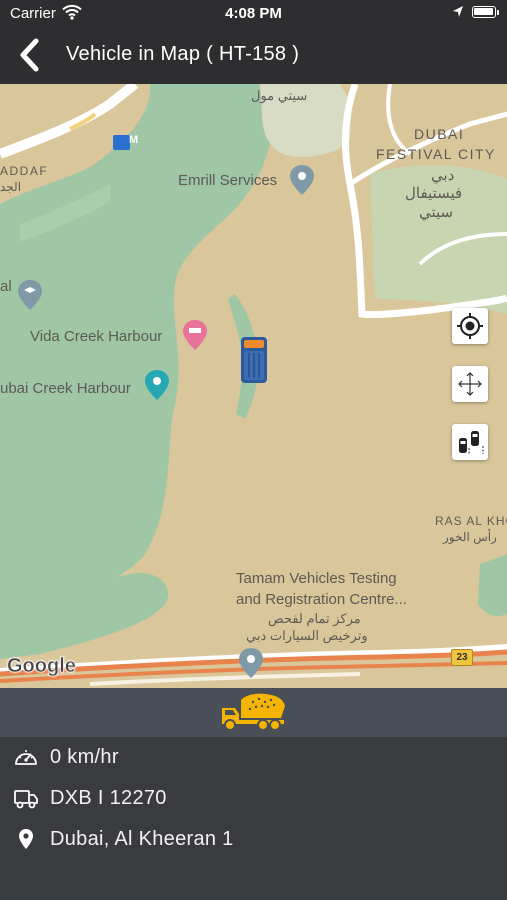 This screenshot has width=507, height=900. I want to click on plate-row: DXB I 12270, so click(253, 798).